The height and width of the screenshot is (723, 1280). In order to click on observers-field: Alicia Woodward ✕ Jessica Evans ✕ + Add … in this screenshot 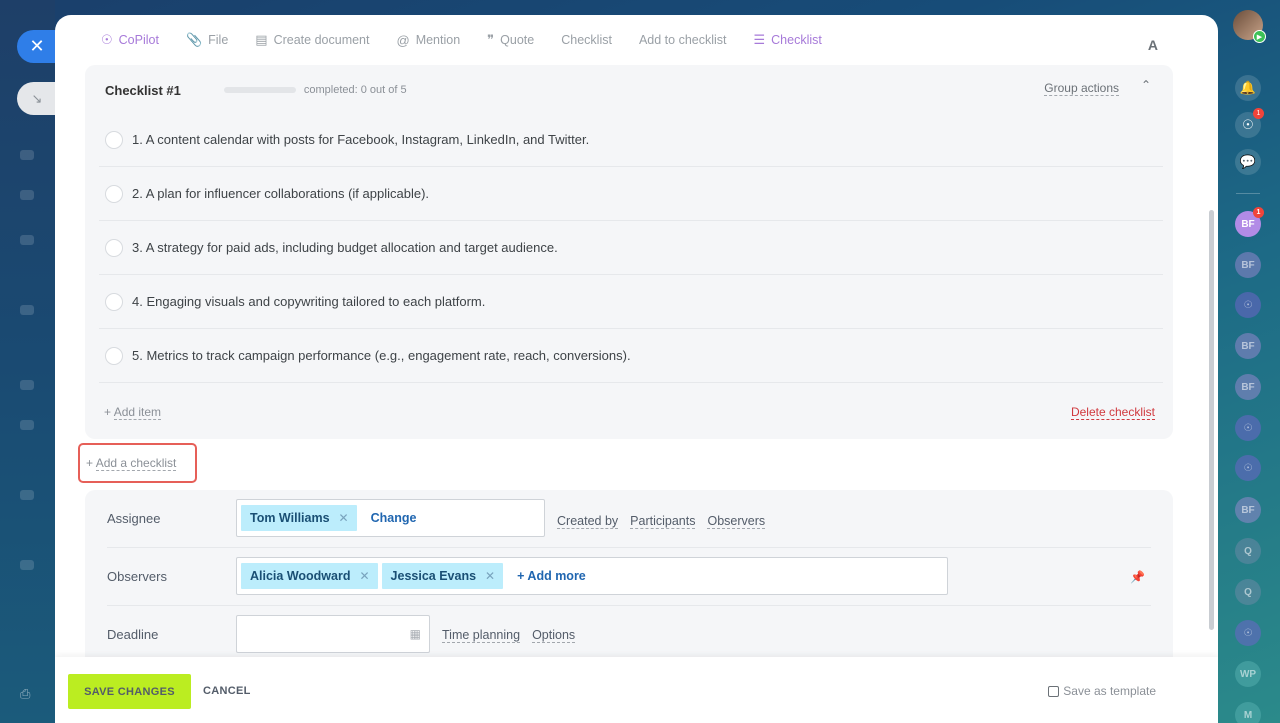, I will do `click(592, 576)`.